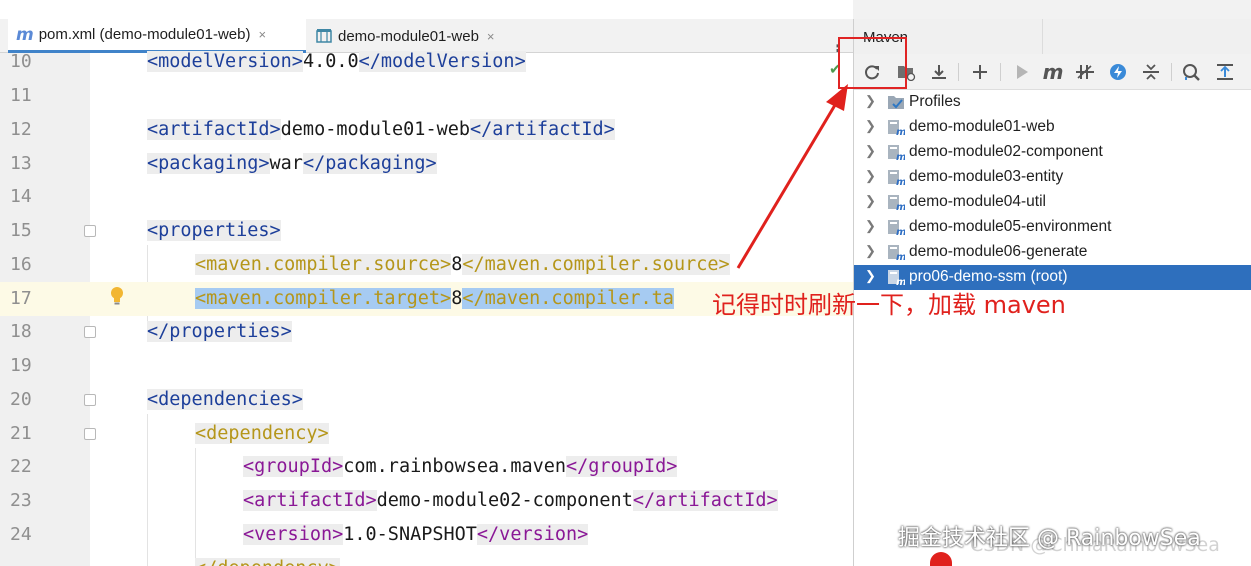  What do you see at coordinates (21, 61) in the screenshot?
I see `line-number: 10` at bounding box center [21, 61].